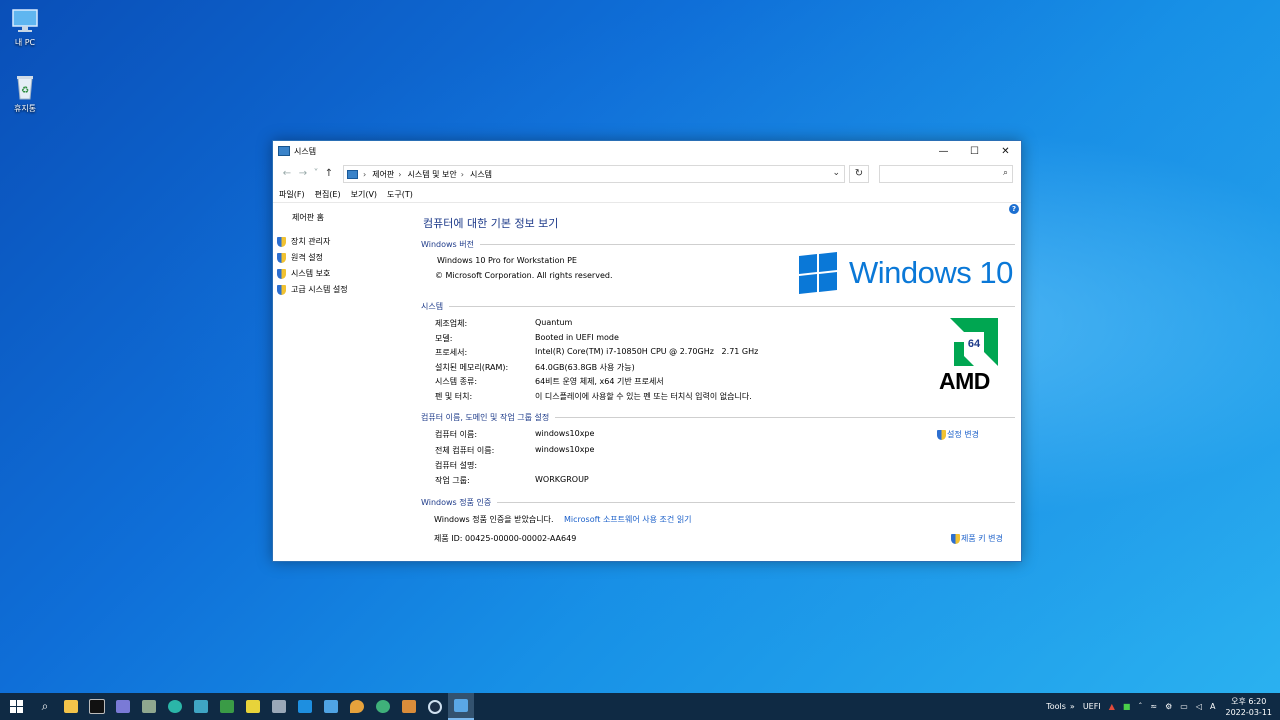 The width and height of the screenshot is (1280, 720). Describe the element at coordinates (1127, 706) in the screenshot. I see `green-tray-icon: ■` at that location.